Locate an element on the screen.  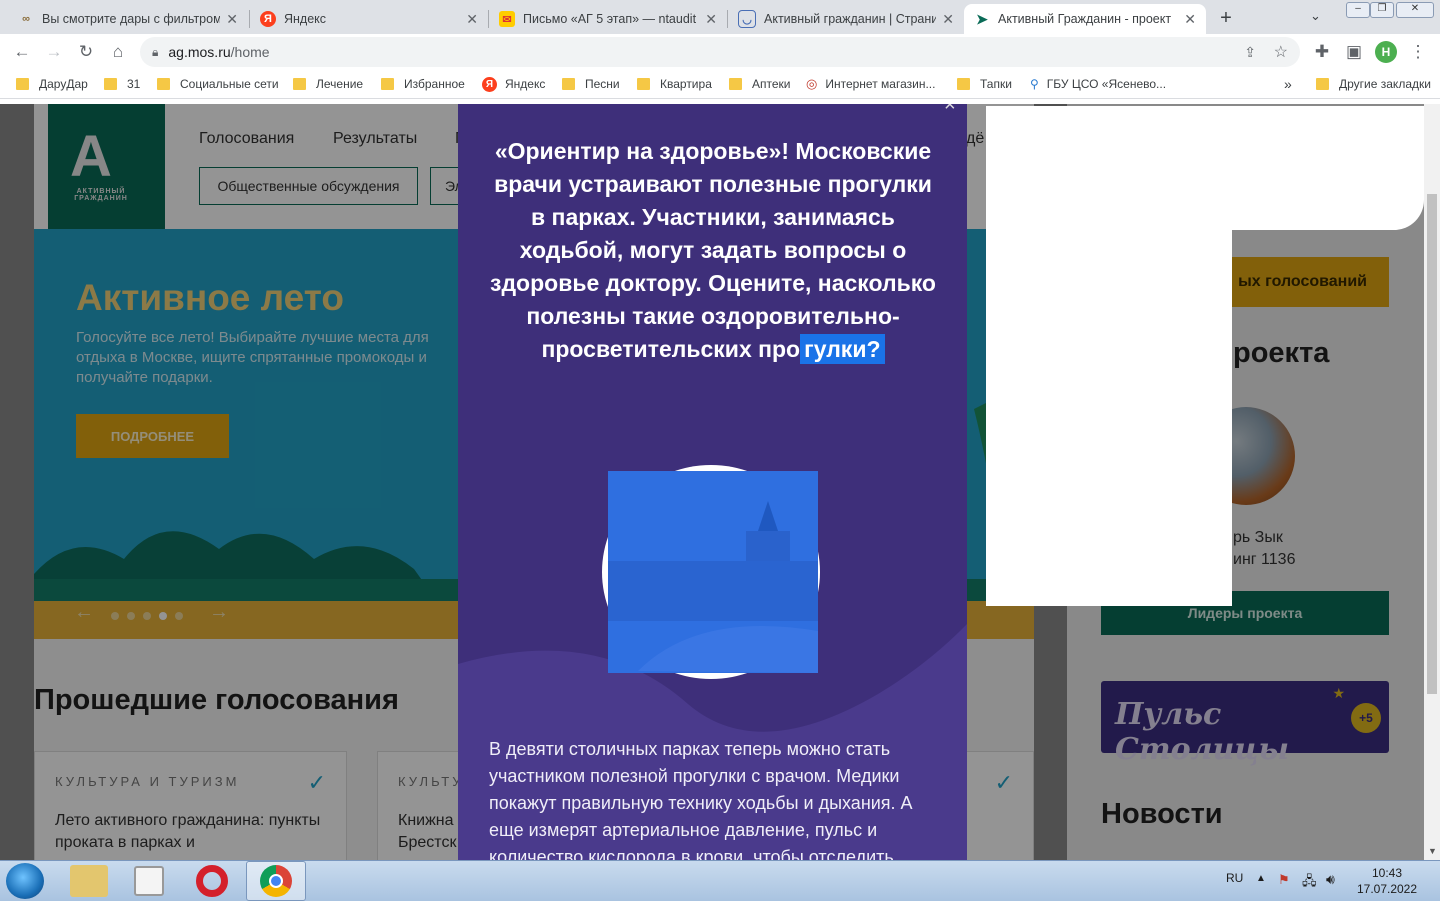
bookmark-item: 31 is located at coordinates (122, 84).